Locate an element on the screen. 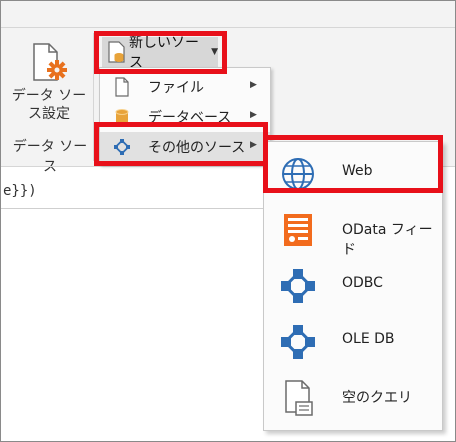 The image size is (456, 442). new-source-menu: ファイル ▶ データベース ▶ その他のソース ▶ is located at coordinates (185, 116).